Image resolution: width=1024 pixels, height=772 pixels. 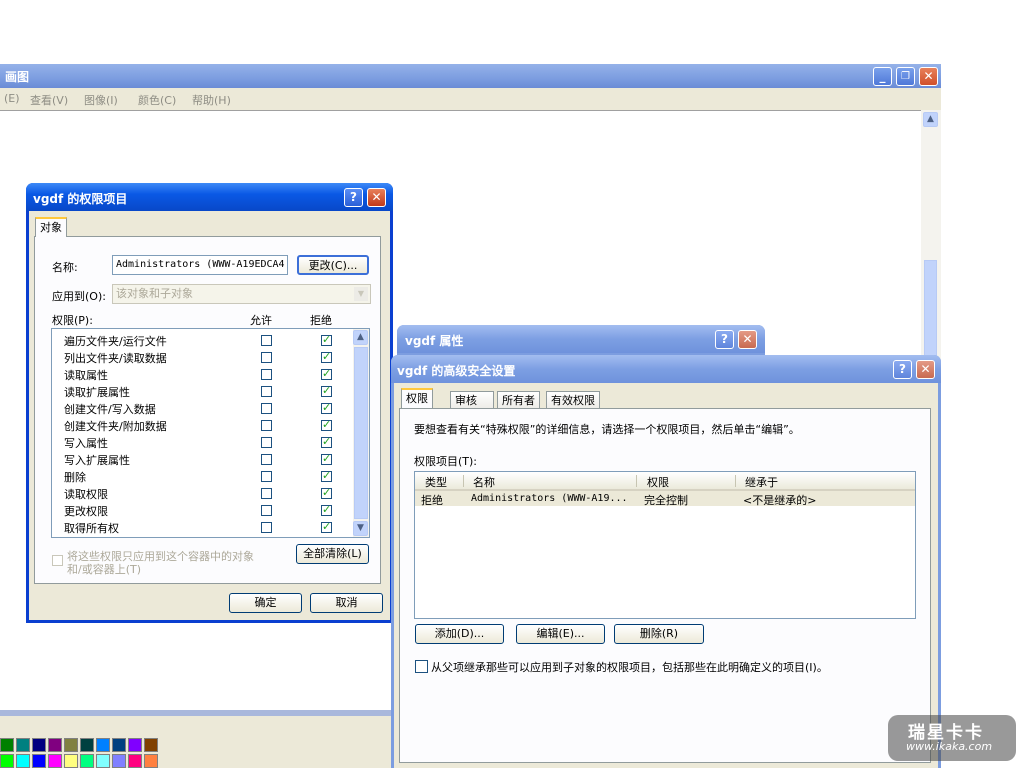 I want to click on row-inherited: <不是继承的>, so click(x=780, y=500).